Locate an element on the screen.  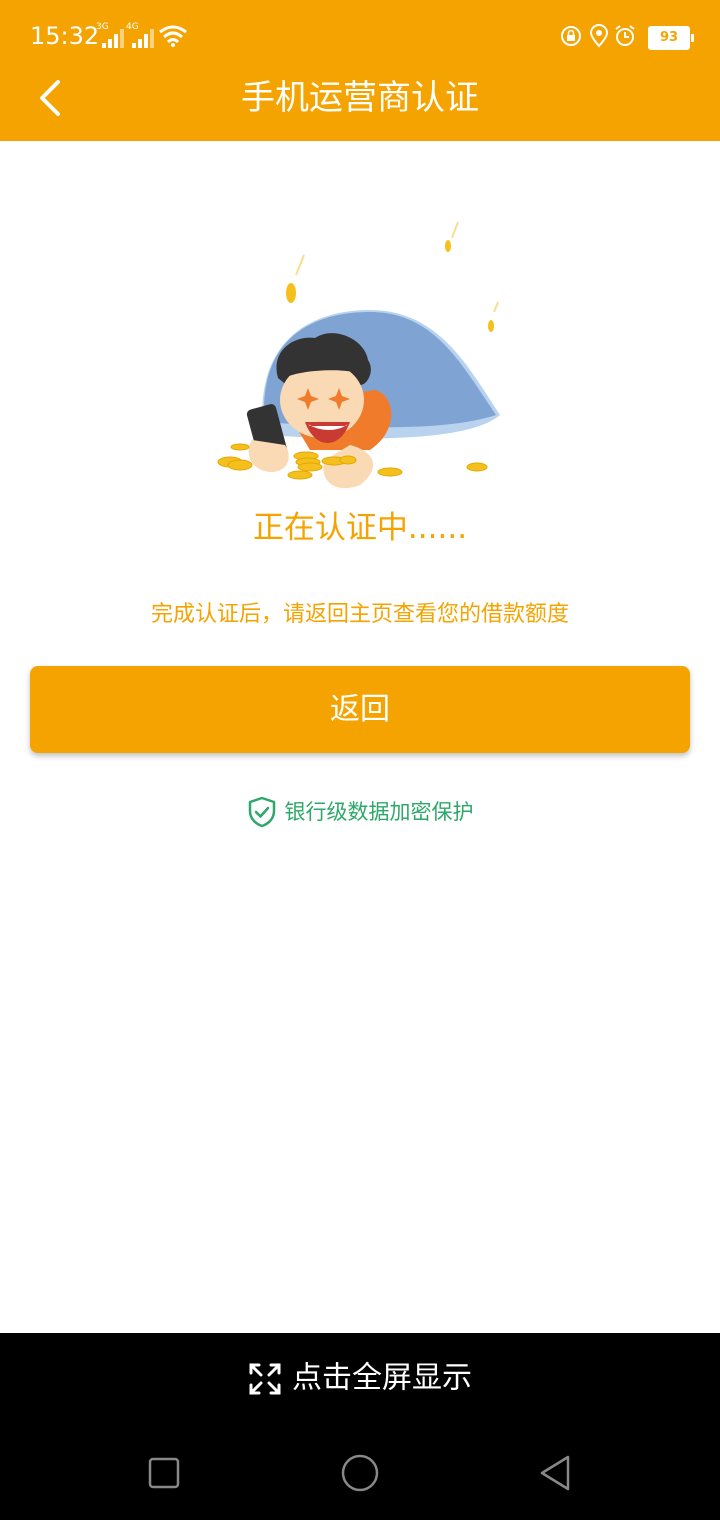
signal-4g-icon: 4G is located at coordinates (141, 35).